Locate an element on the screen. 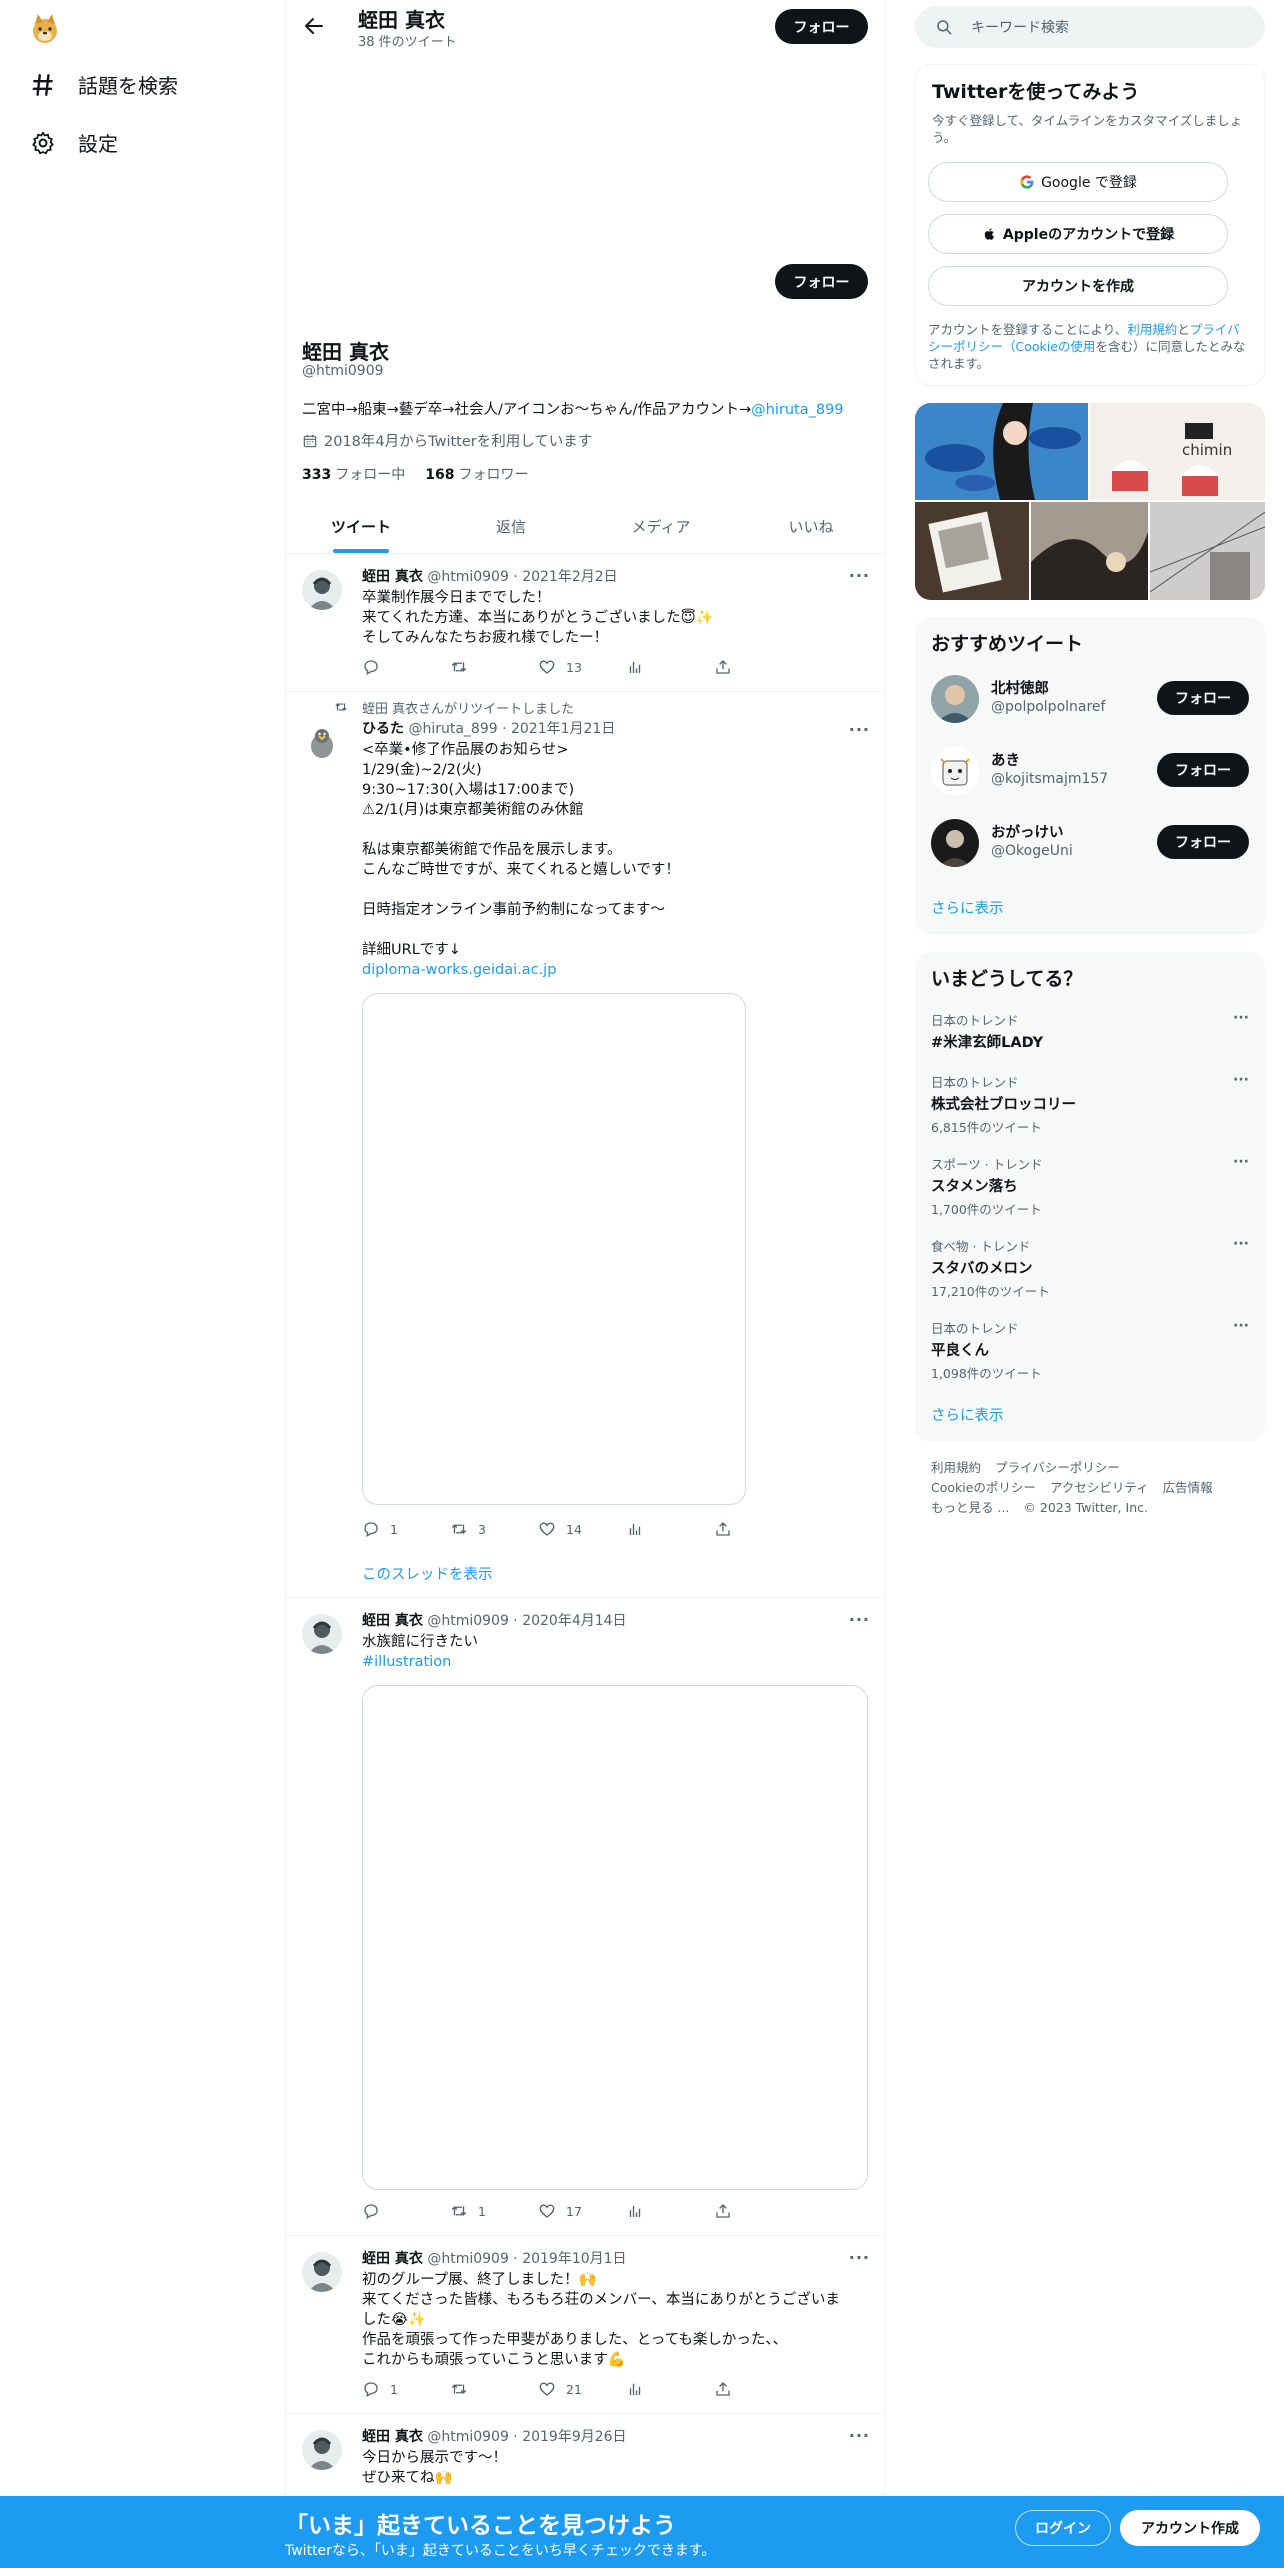  recommended-user: おがっけい @OkogeUni フォロー is located at coordinates (1090, 843).